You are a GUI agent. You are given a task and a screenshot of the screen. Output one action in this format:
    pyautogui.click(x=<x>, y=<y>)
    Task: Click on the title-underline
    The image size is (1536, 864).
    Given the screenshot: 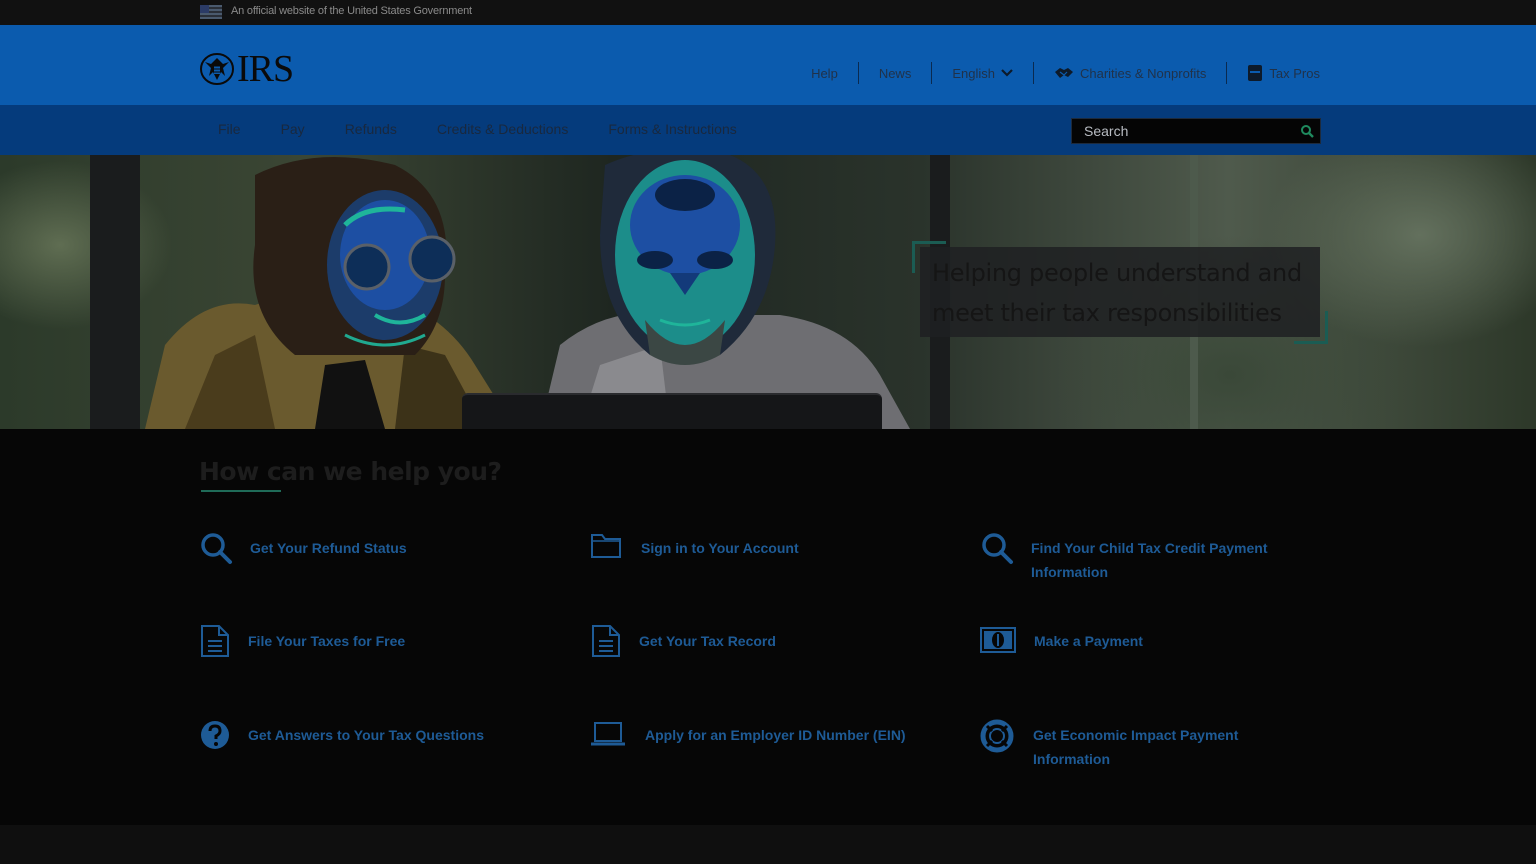 What is the action you would take?
    pyautogui.click(x=241, y=491)
    